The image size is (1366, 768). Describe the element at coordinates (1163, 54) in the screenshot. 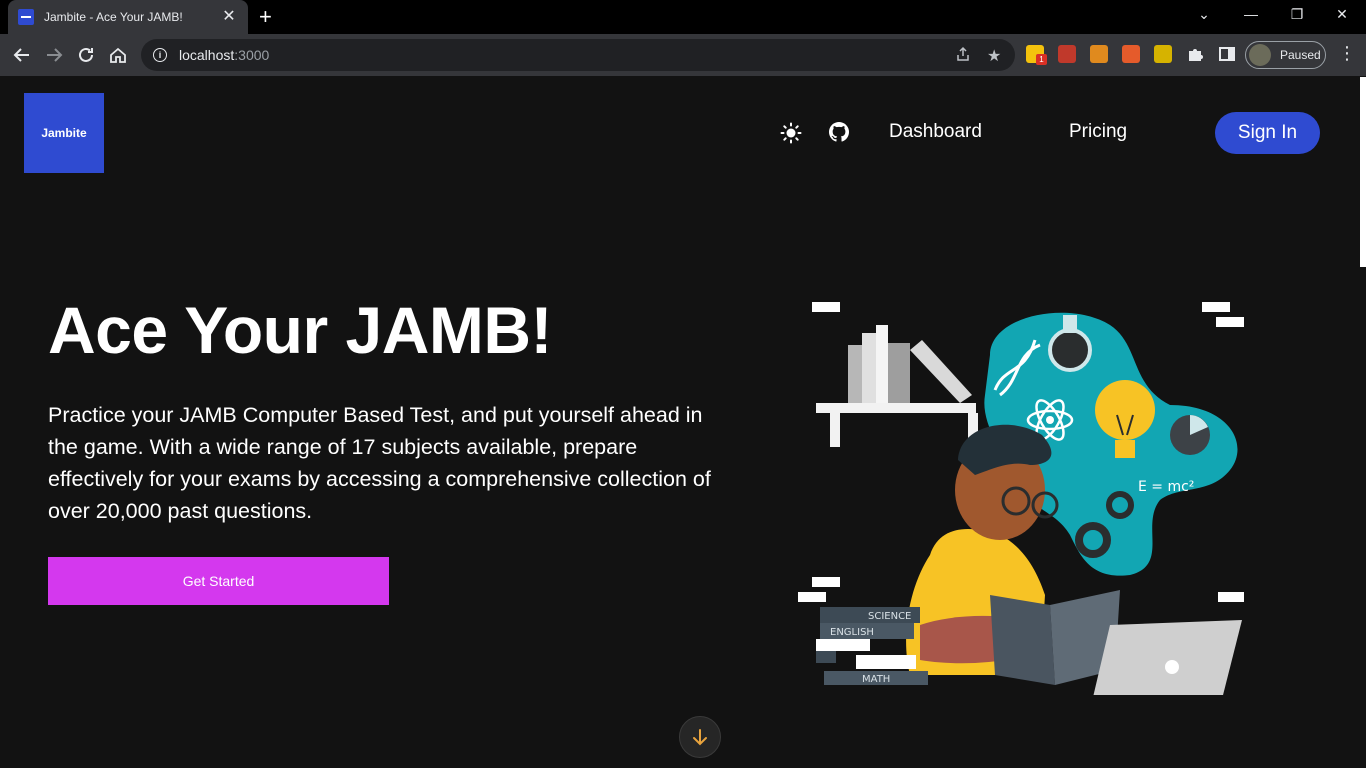

I see `extension-yellow-icon` at that location.